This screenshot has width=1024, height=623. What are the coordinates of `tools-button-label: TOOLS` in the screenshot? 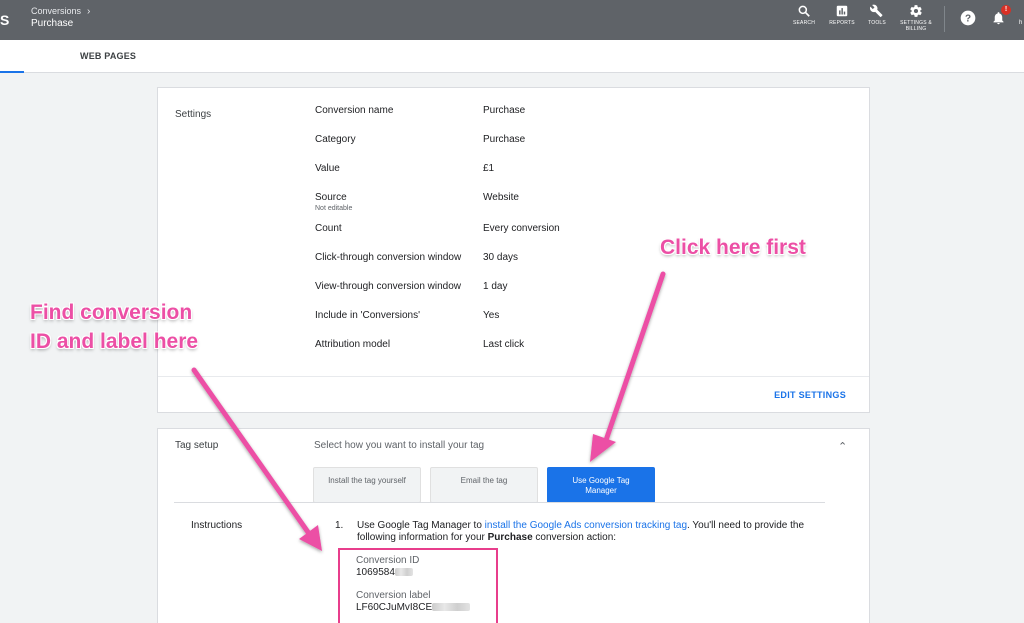 It's located at (877, 23).